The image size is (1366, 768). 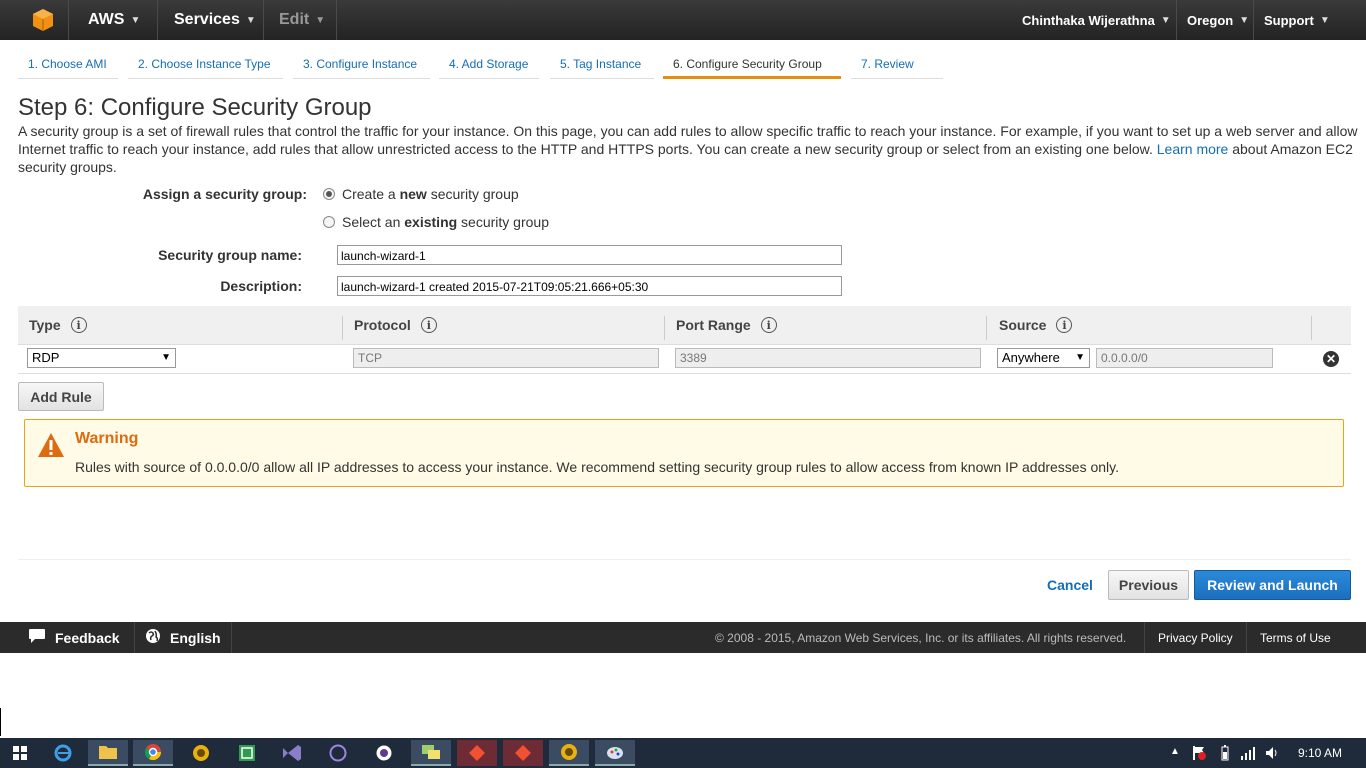 What do you see at coordinates (183, 637) in the screenshot?
I see `language-selector: English` at bounding box center [183, 637].